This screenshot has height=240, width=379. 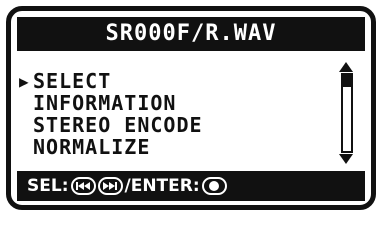 I want to click on record-key, so click(x=214, y=186).